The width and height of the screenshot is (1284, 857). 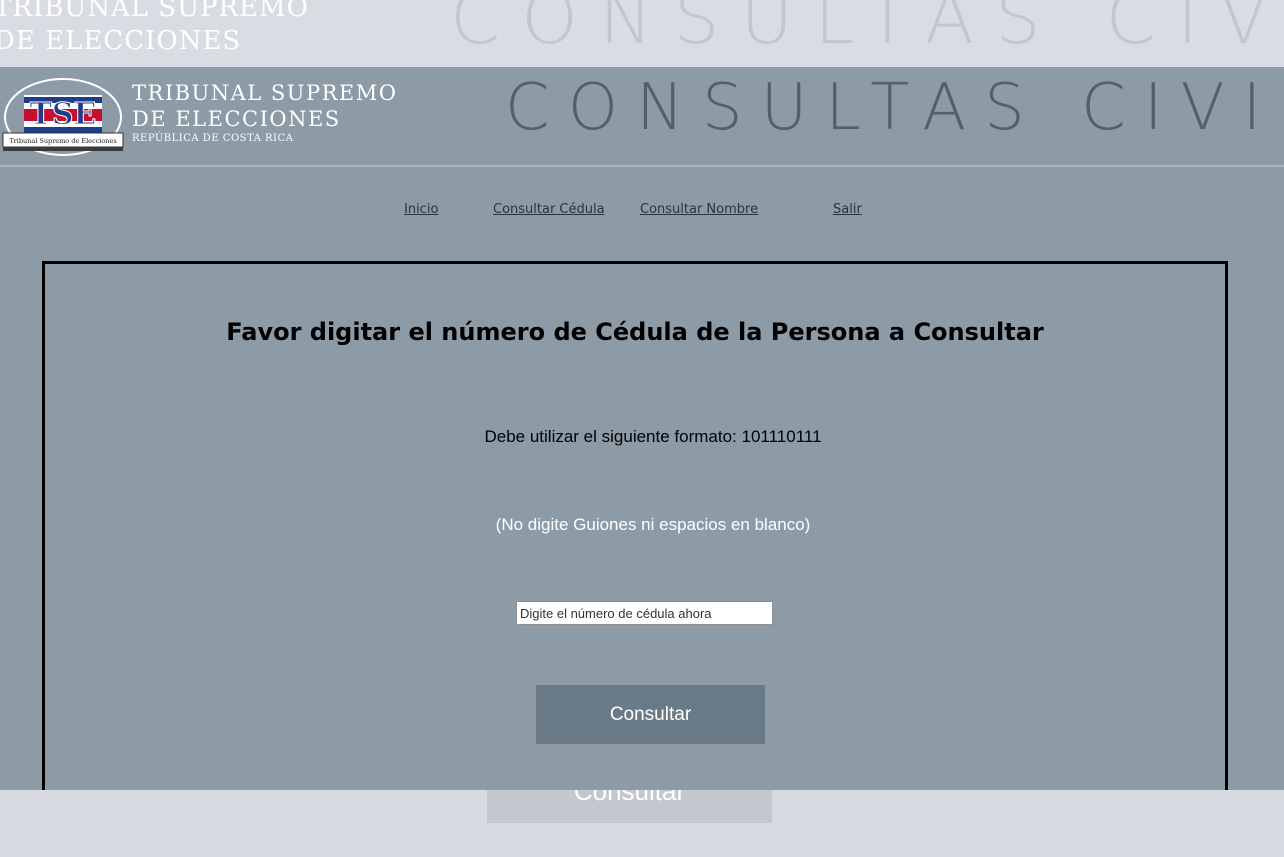 I want to click on cedula-input, so click(x=644, y=613).